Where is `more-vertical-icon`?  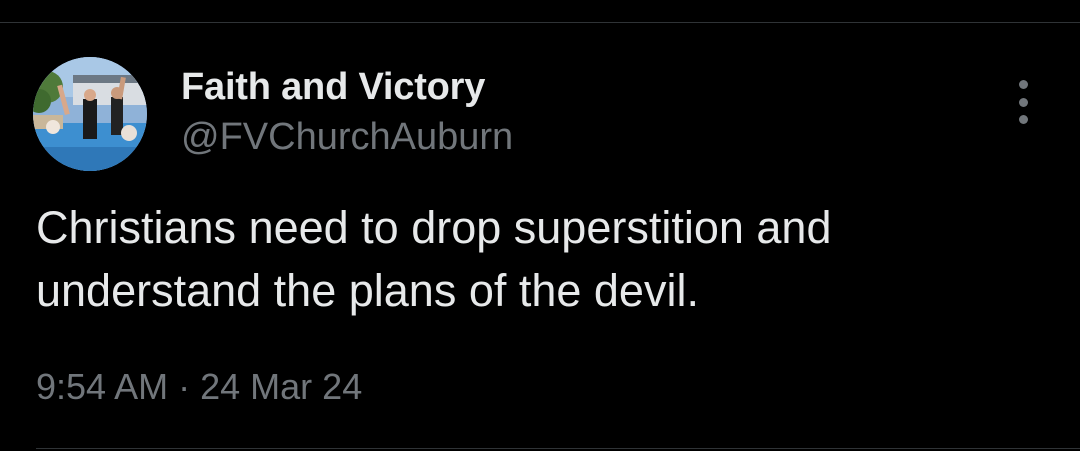 more-vertical-icon is located at coordinates (1023, 84).